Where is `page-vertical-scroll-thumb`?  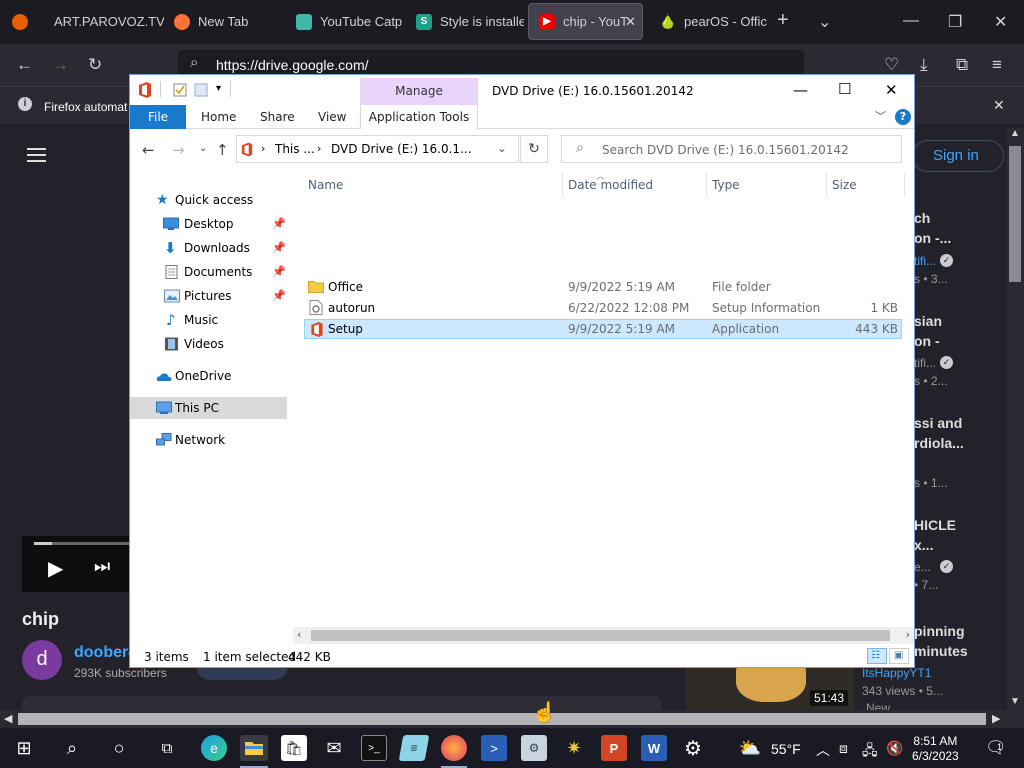
page-vertical-scroll-thumb is located at coordinates (1015, 214).